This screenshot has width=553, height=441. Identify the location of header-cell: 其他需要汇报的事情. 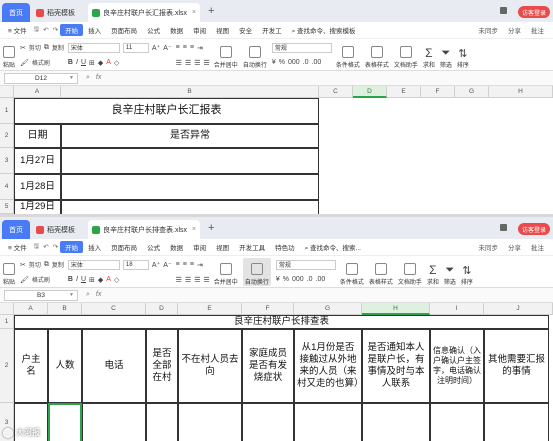
(516, 366).